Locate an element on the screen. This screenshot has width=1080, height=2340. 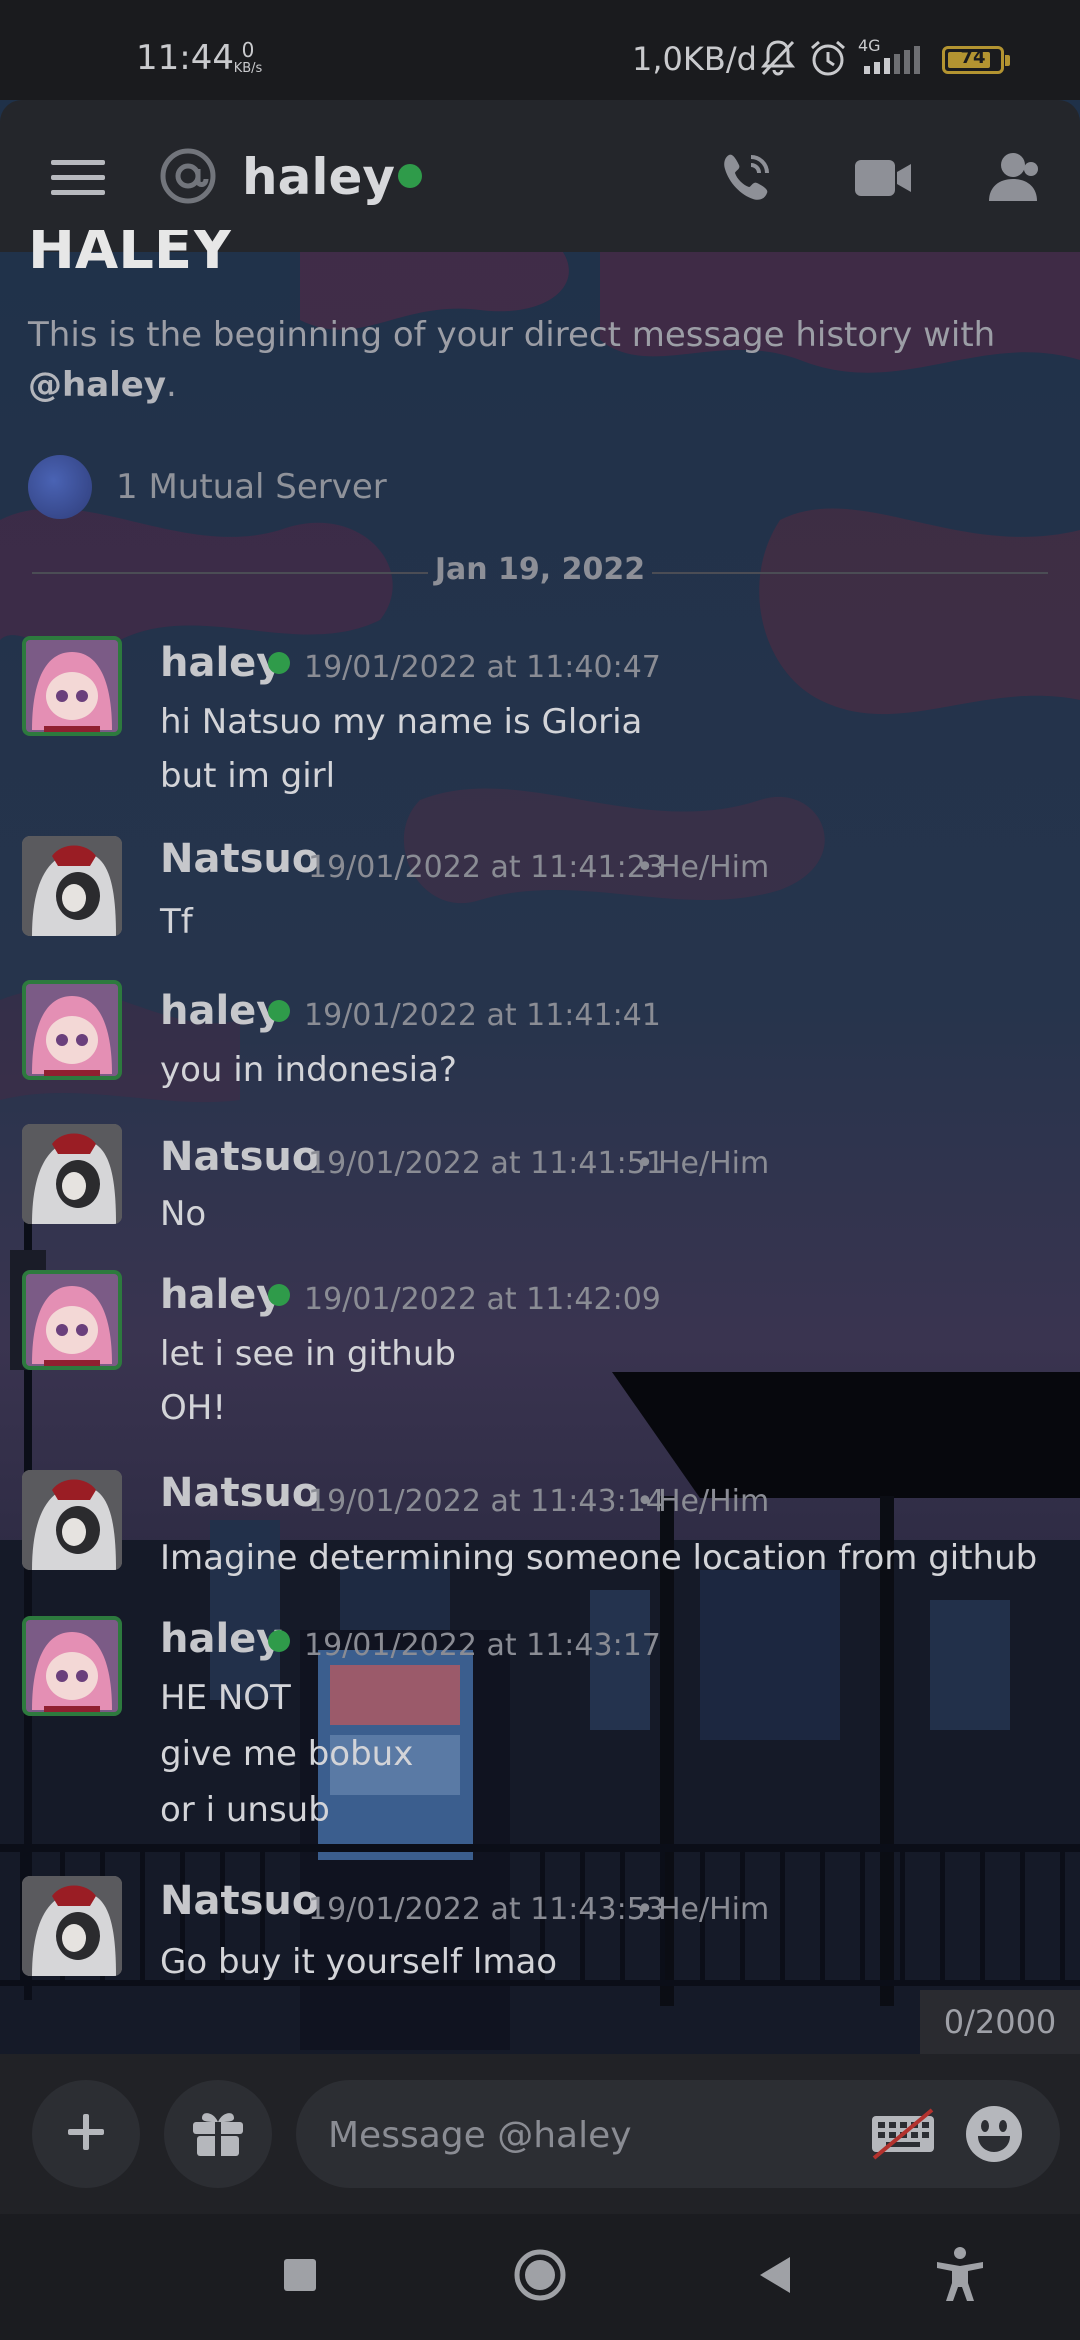
date-divider-label: Jan 19, 2022 is located at coordinates (540, 569).